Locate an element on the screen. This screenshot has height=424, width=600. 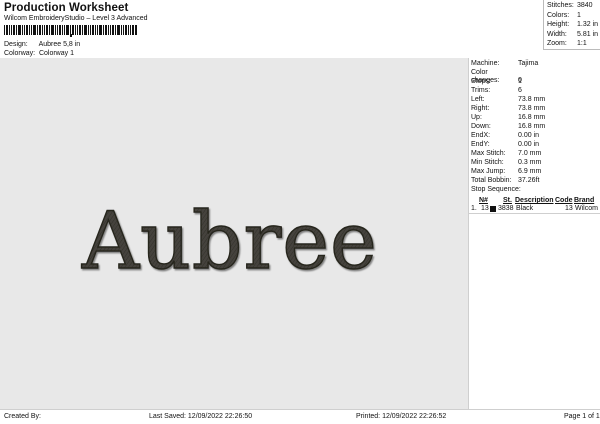
last-saved: Last Saved: 12/09/2022 22:26:50 is located at coordinates (201, 416).